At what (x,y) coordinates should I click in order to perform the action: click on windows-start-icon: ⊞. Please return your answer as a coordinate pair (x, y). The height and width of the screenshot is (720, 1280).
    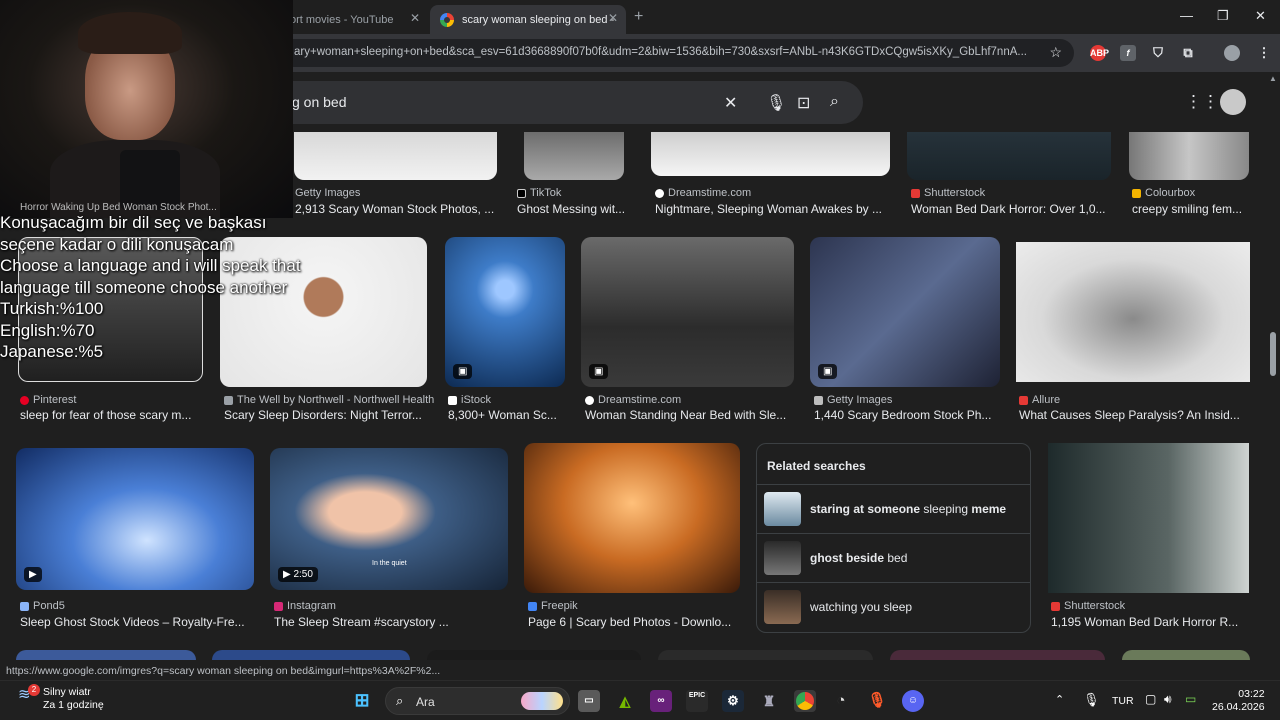
    Looking at the image, I should click on (362, 701).